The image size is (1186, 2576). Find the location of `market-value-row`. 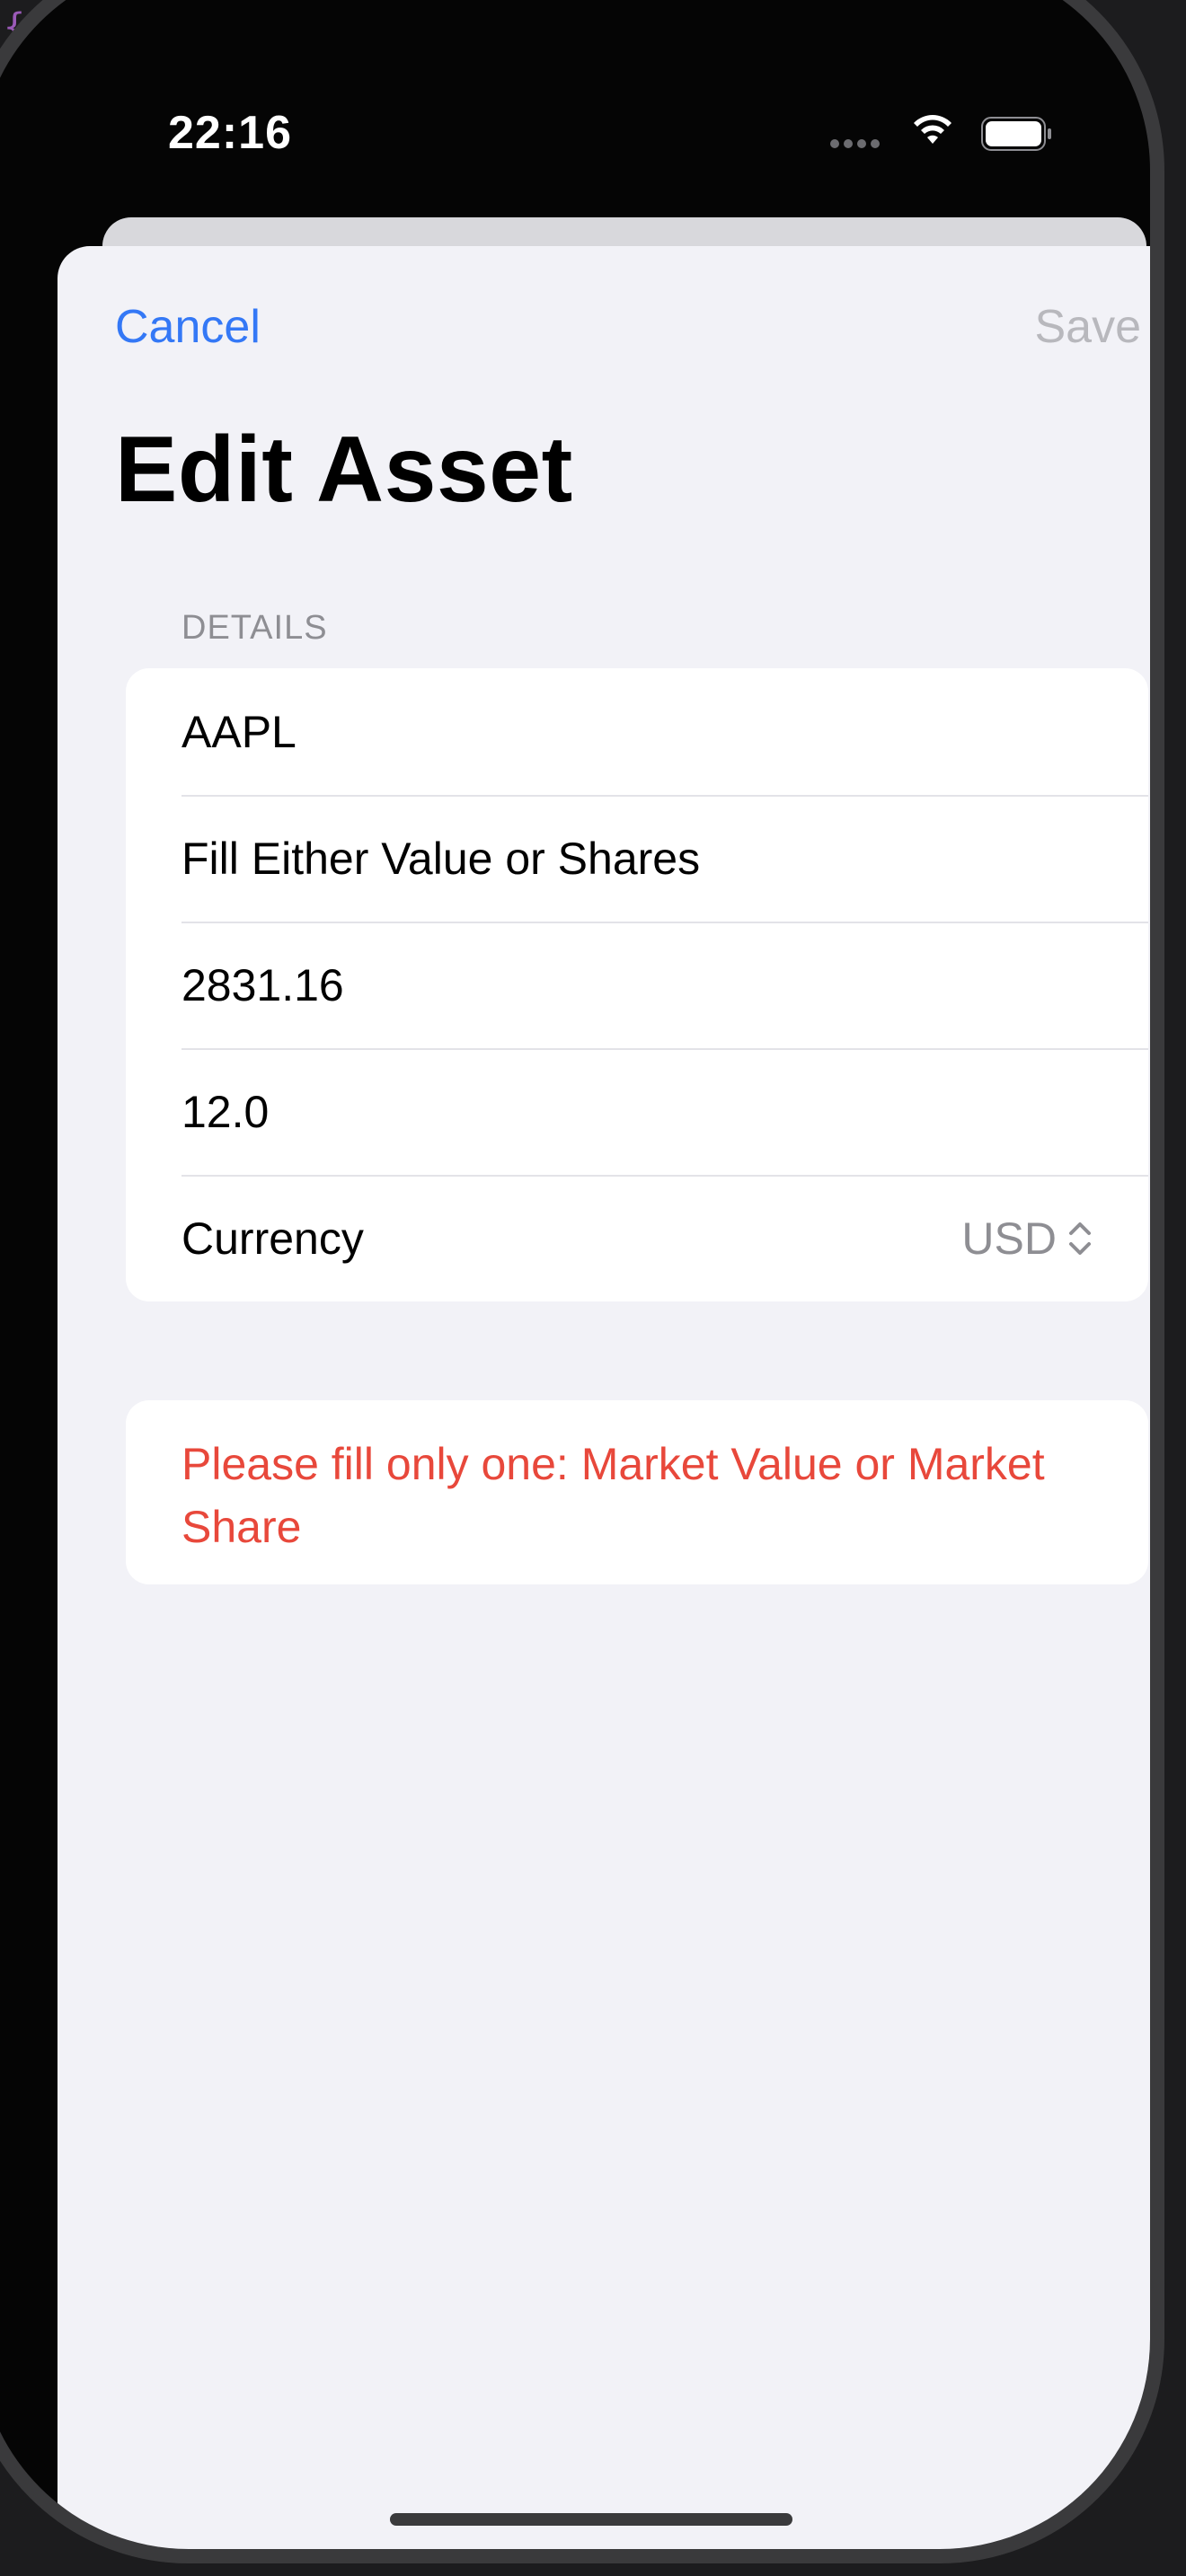

market-value-row is located at coordinates (637, 985).